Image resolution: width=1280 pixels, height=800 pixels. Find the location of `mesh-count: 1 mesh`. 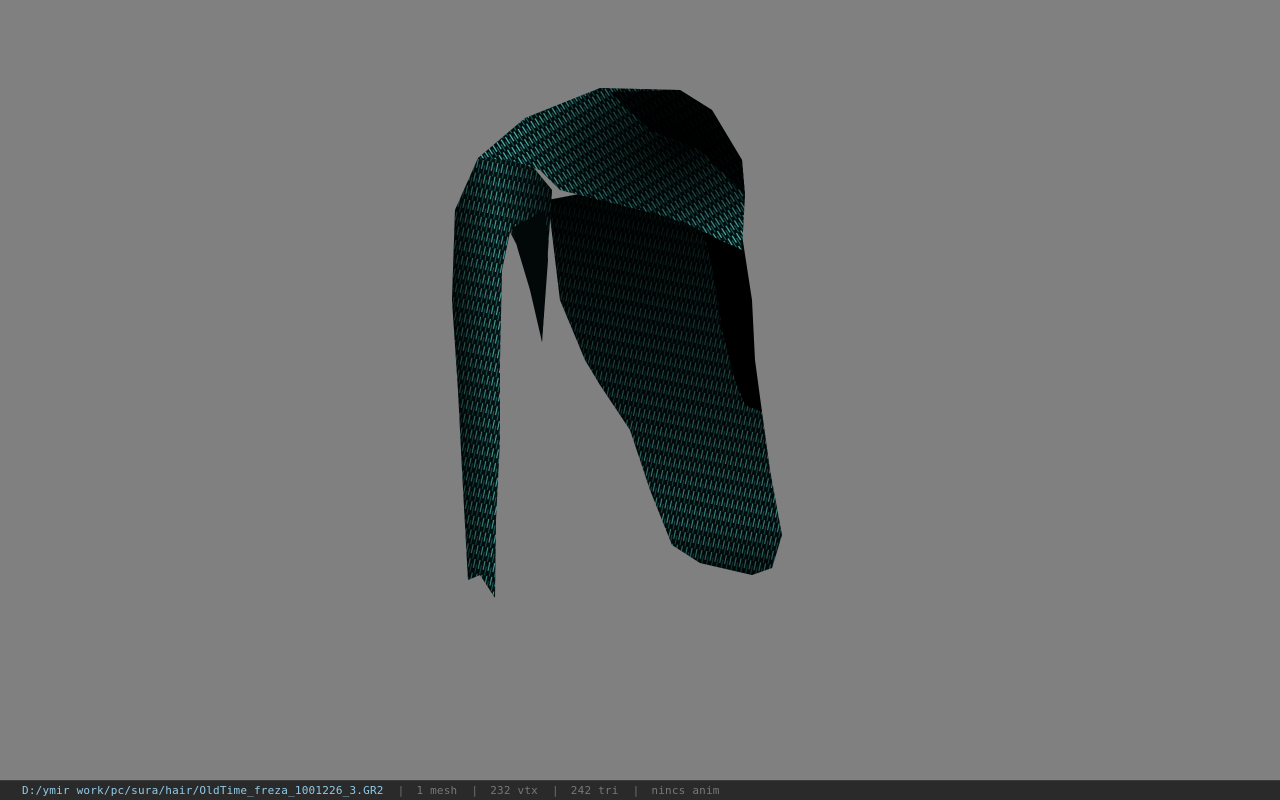

mesh-count: 1 mesh is located at coordinates (437, 790).